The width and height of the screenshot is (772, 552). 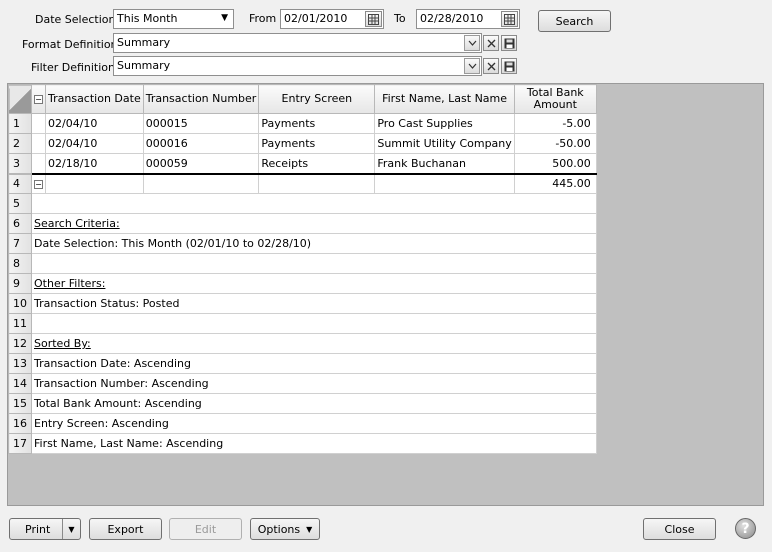 I want to click on row-number: 12, so click(x=20, y=343).